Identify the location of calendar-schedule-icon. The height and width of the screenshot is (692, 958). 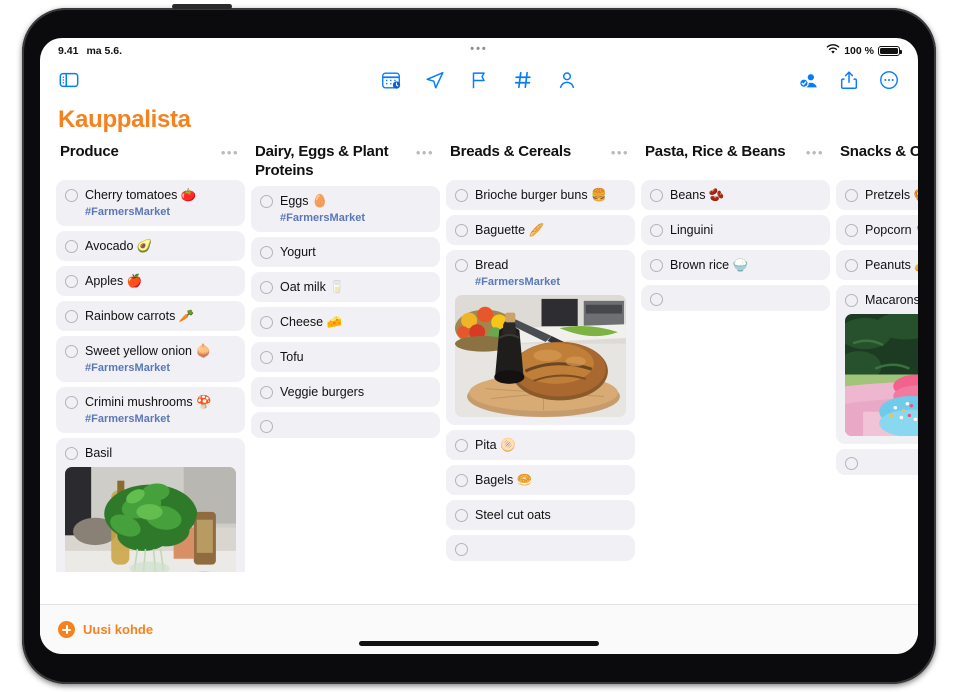
(391, 80).